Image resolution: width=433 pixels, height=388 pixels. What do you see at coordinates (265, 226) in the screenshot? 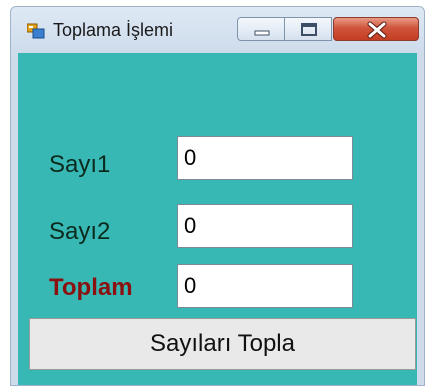
I see `sayi2-input` at bounding box center [265, 226].